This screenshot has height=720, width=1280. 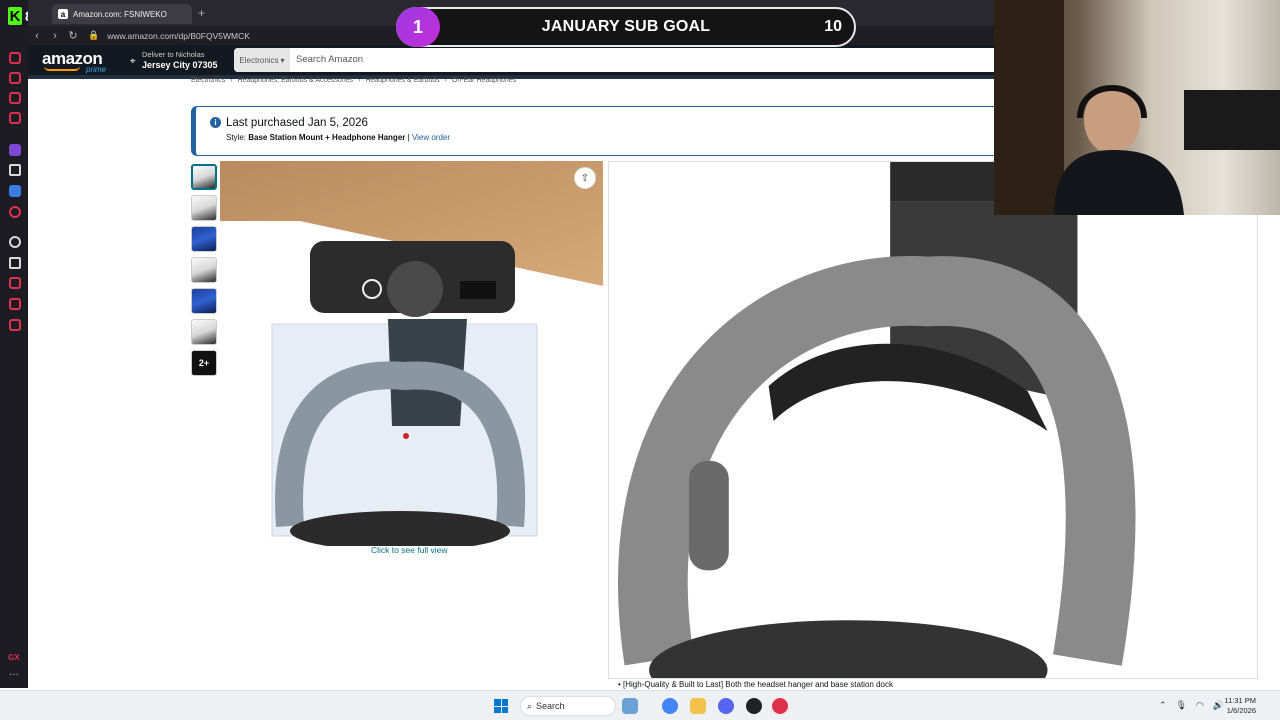 I want to click on history-icon, so click(x=15, y=242).